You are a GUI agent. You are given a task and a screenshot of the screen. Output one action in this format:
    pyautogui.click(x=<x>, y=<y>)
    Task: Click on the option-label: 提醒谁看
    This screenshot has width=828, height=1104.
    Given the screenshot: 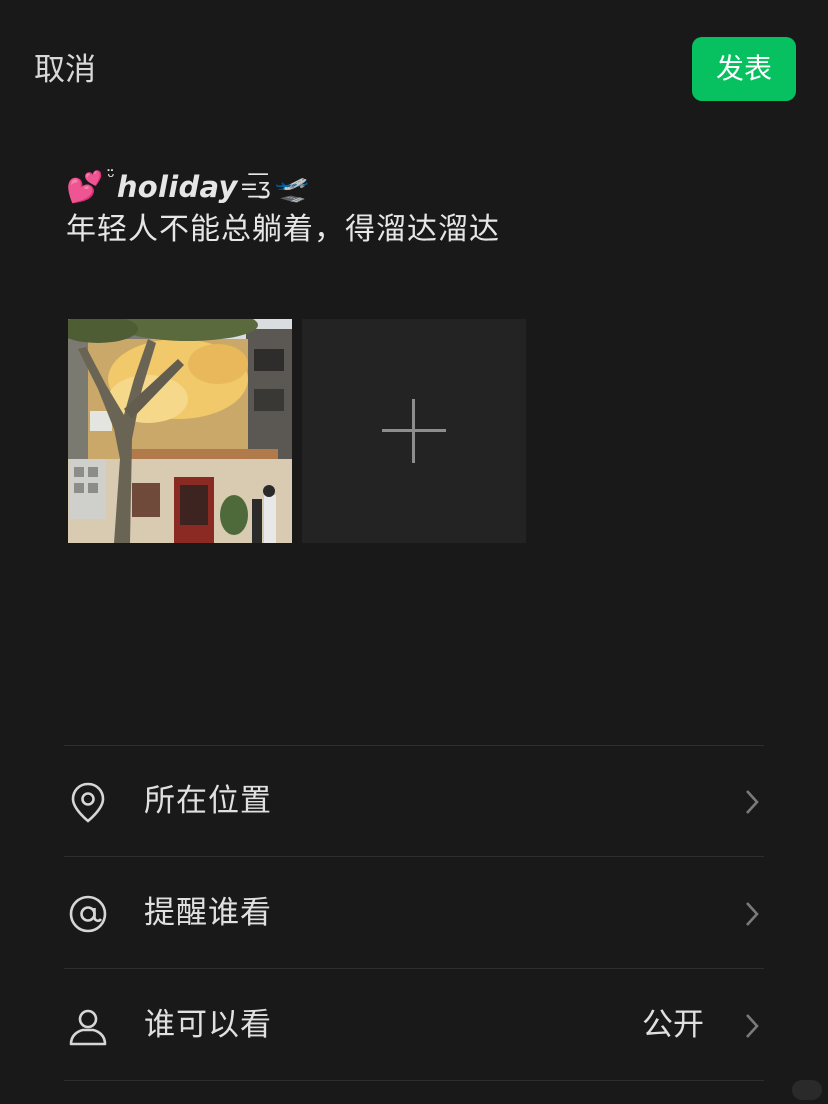 What is the action you would take?
    pyautogui.click(x=208, y=913)
    